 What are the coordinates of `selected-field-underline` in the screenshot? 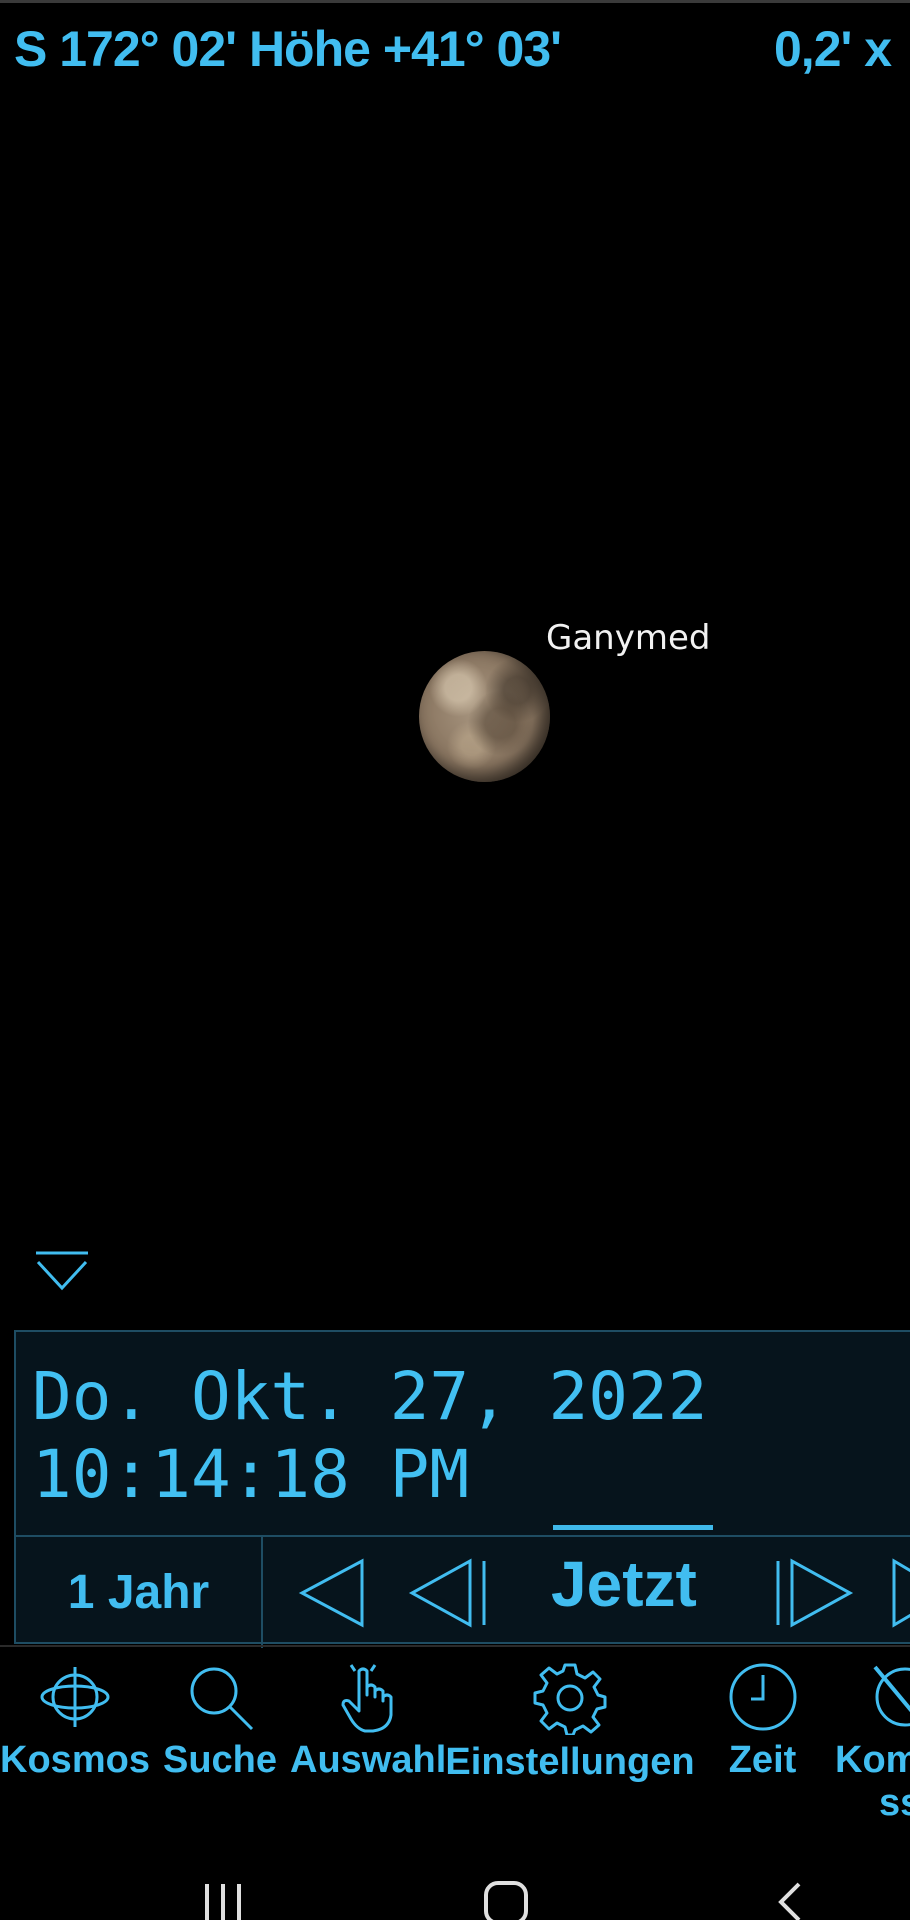 It's located at (633, 1527).